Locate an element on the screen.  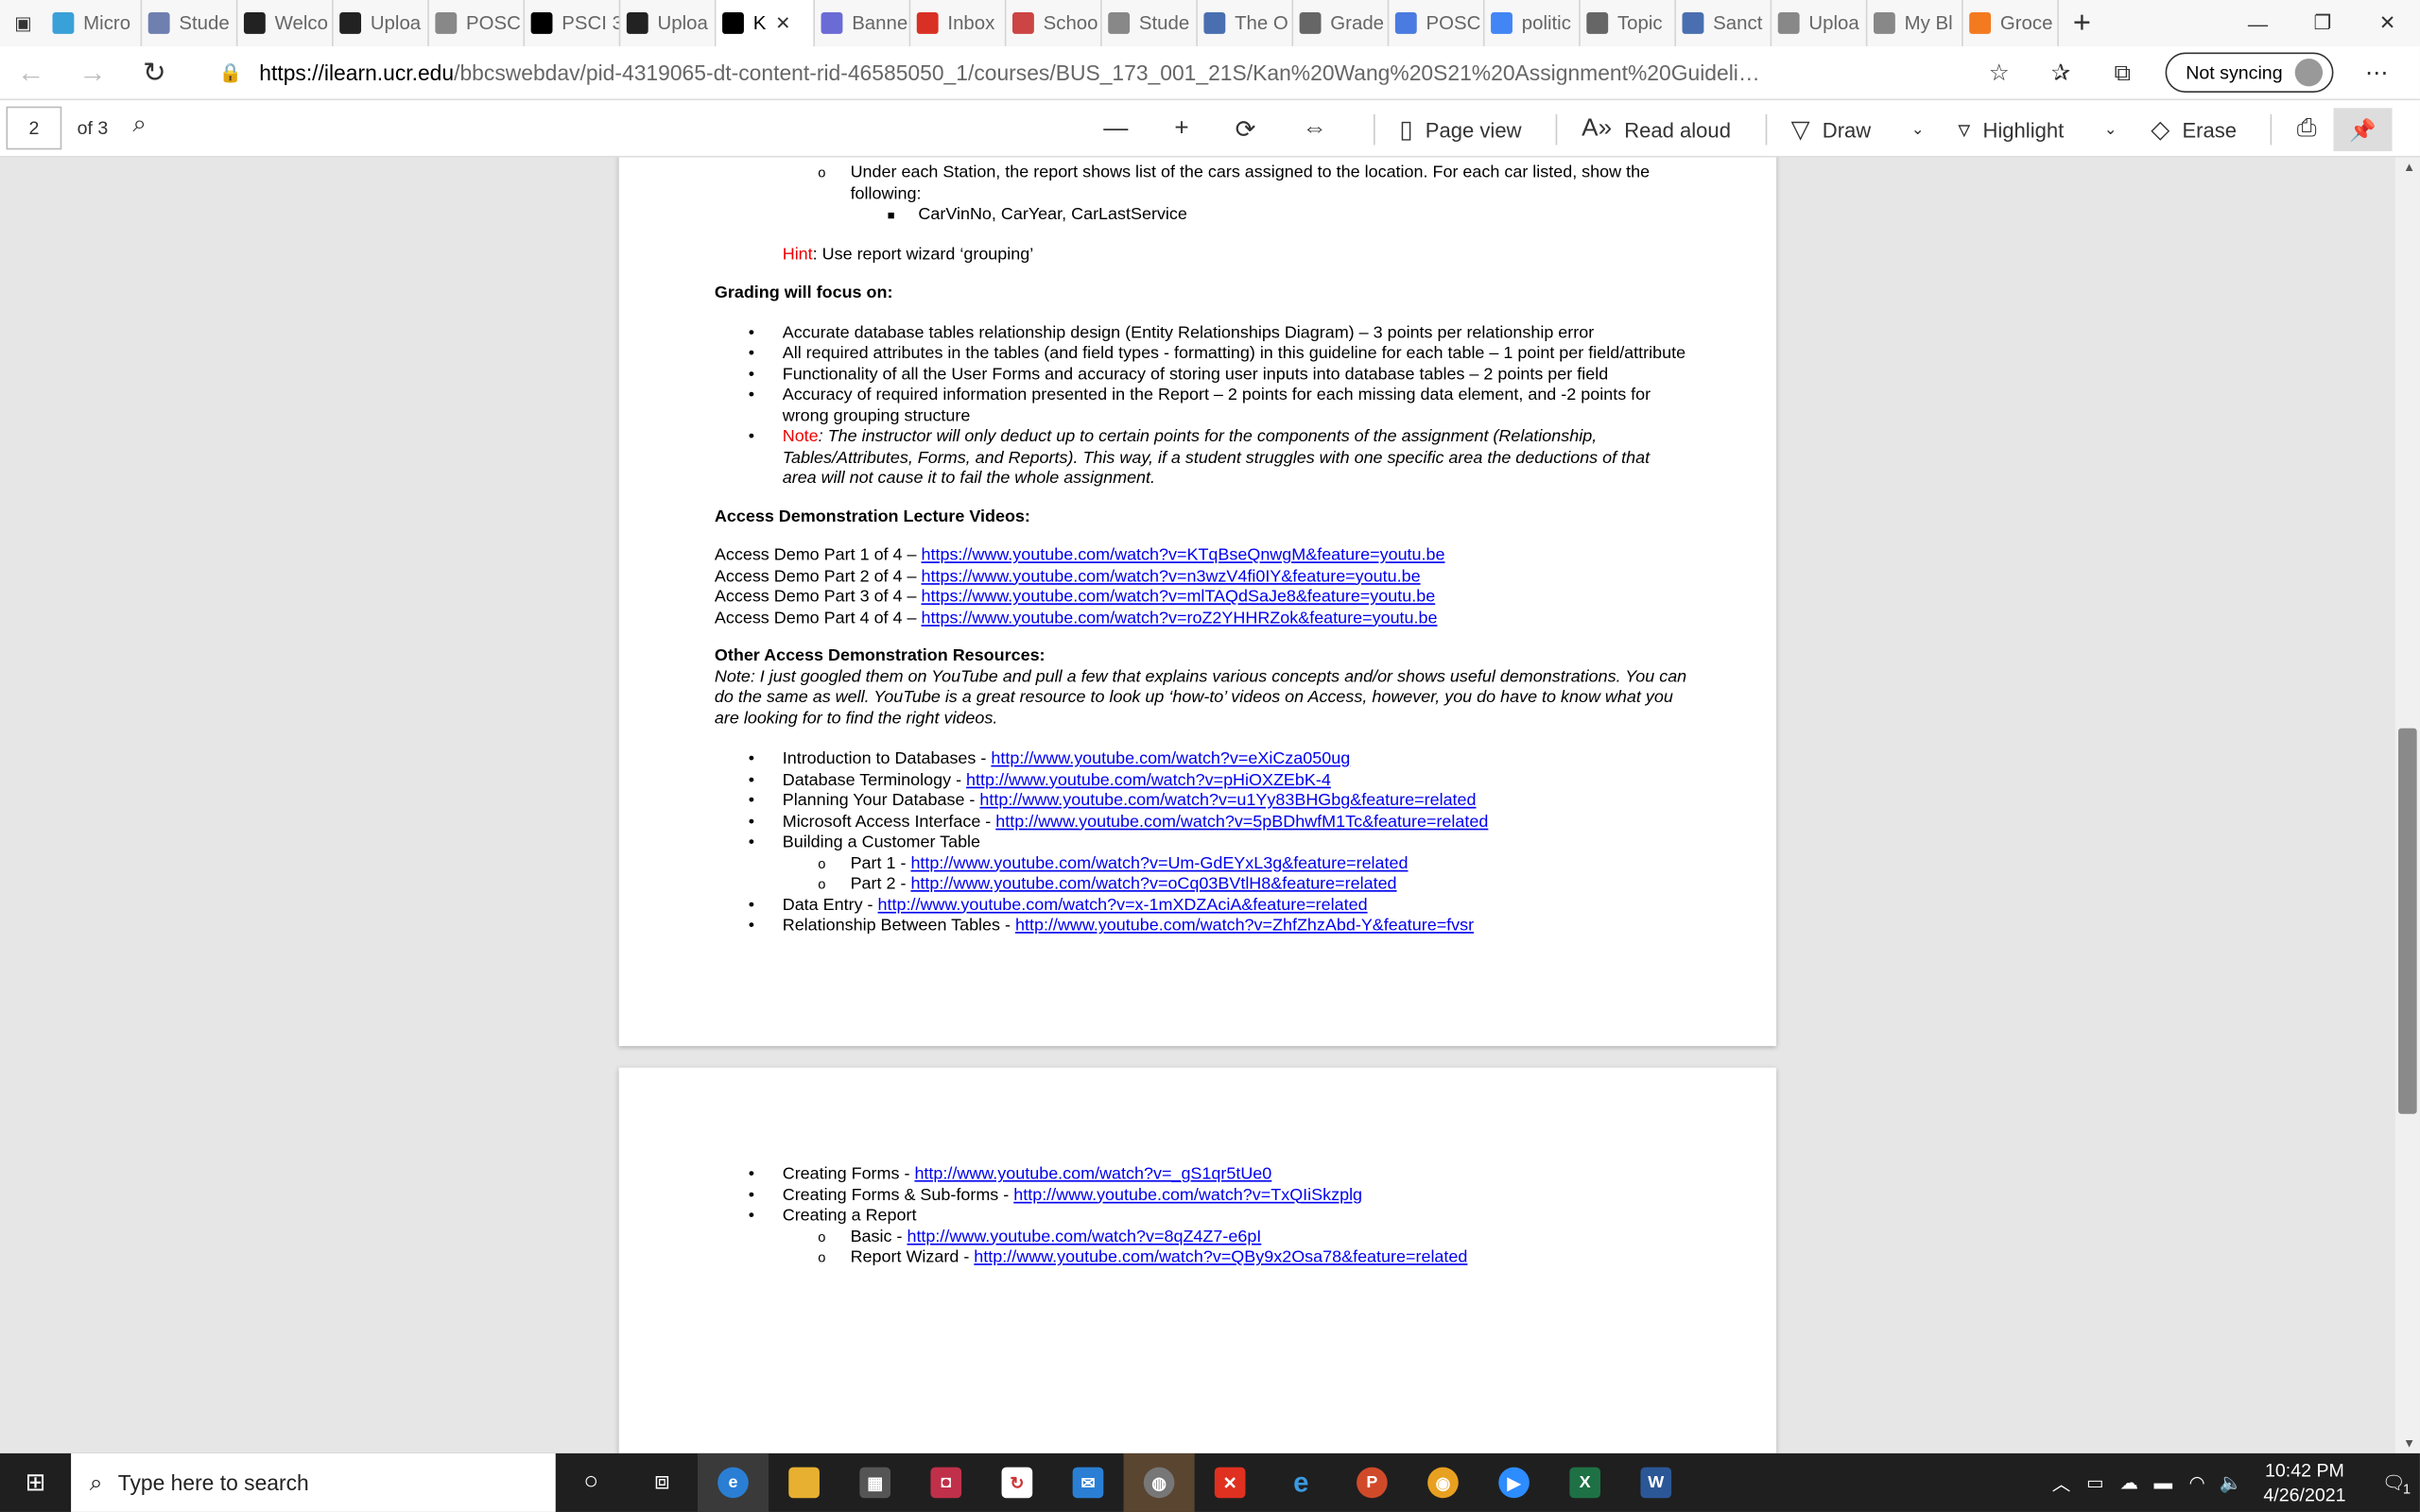
fit-width-button: ⇔ is located at coordinates (1321, 129).